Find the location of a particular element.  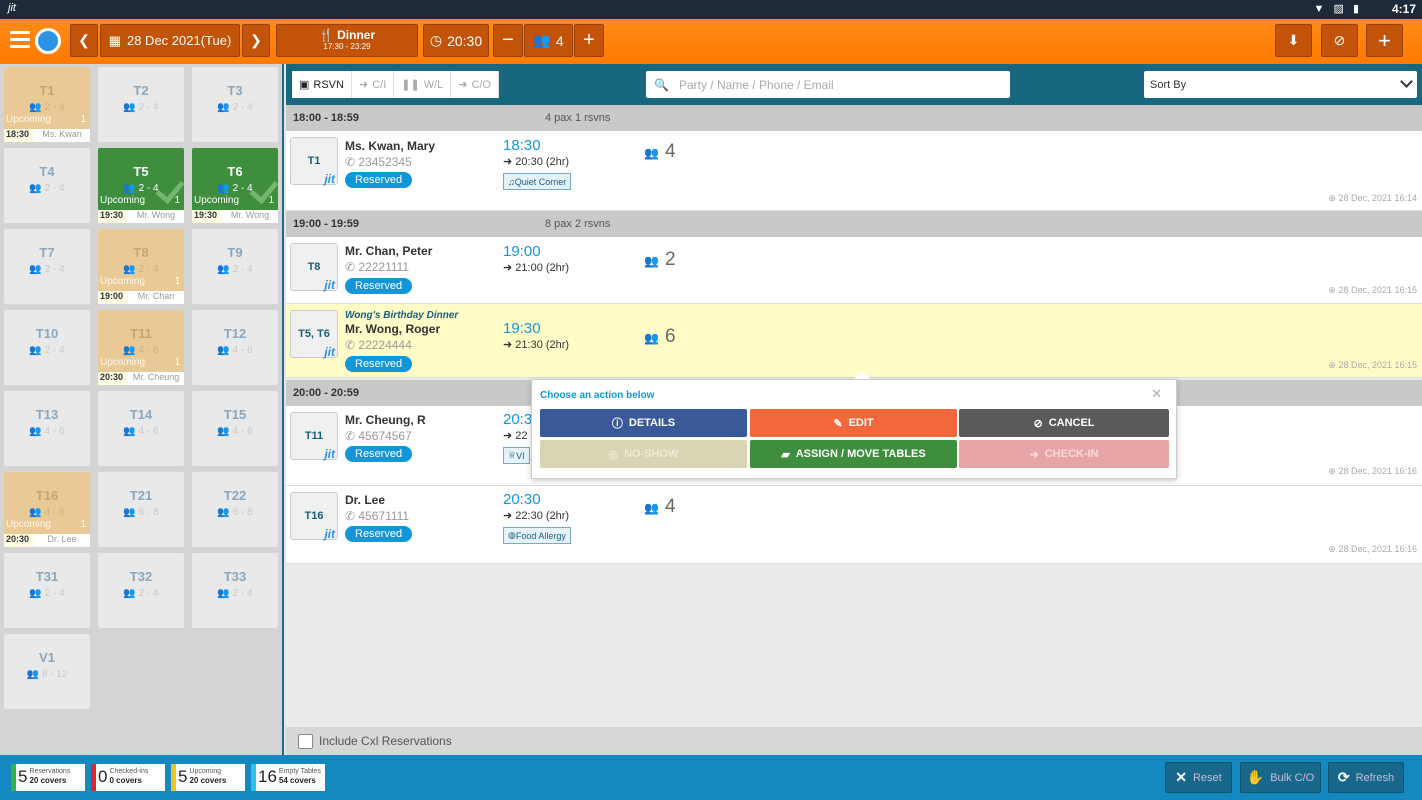

details-button: ⓘ DETAILS is located at coordinates (643, 423).